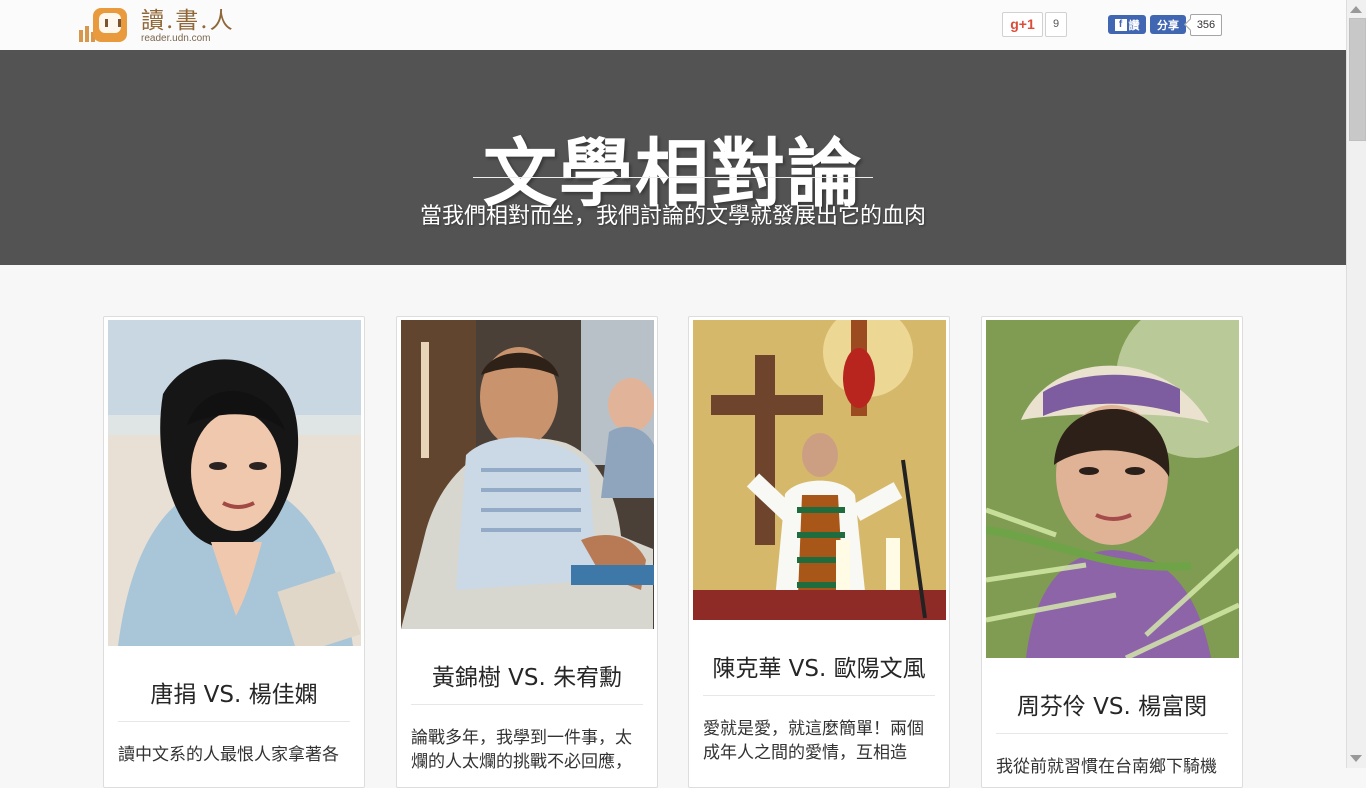 The width and height of the screenshot is (1366, 788). I want to click on article-card-zhou-yang: 周芬伶 VS. 楊富閔 我從前就習慣在台南鄉下騎機, so click(1112, 552).